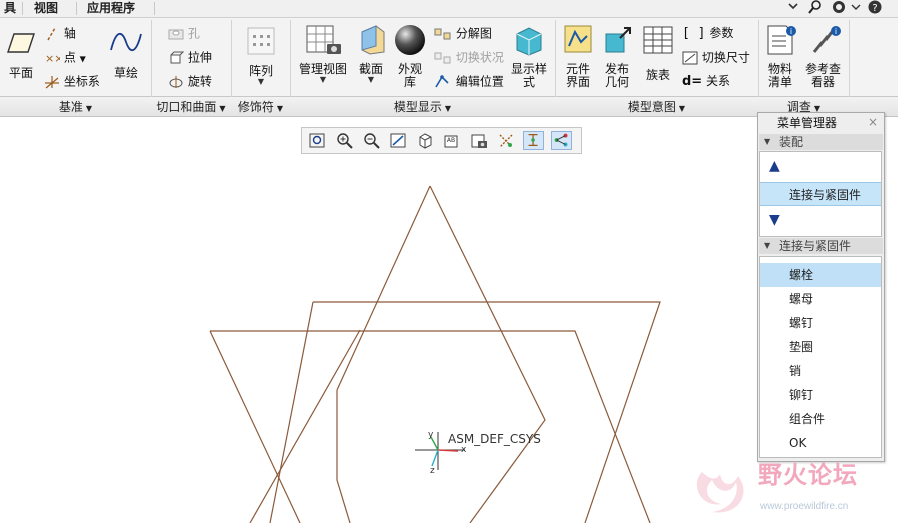 The image size is (898, 523). I want to click on point-button: ×× 点 ▼, so click(65, 58).